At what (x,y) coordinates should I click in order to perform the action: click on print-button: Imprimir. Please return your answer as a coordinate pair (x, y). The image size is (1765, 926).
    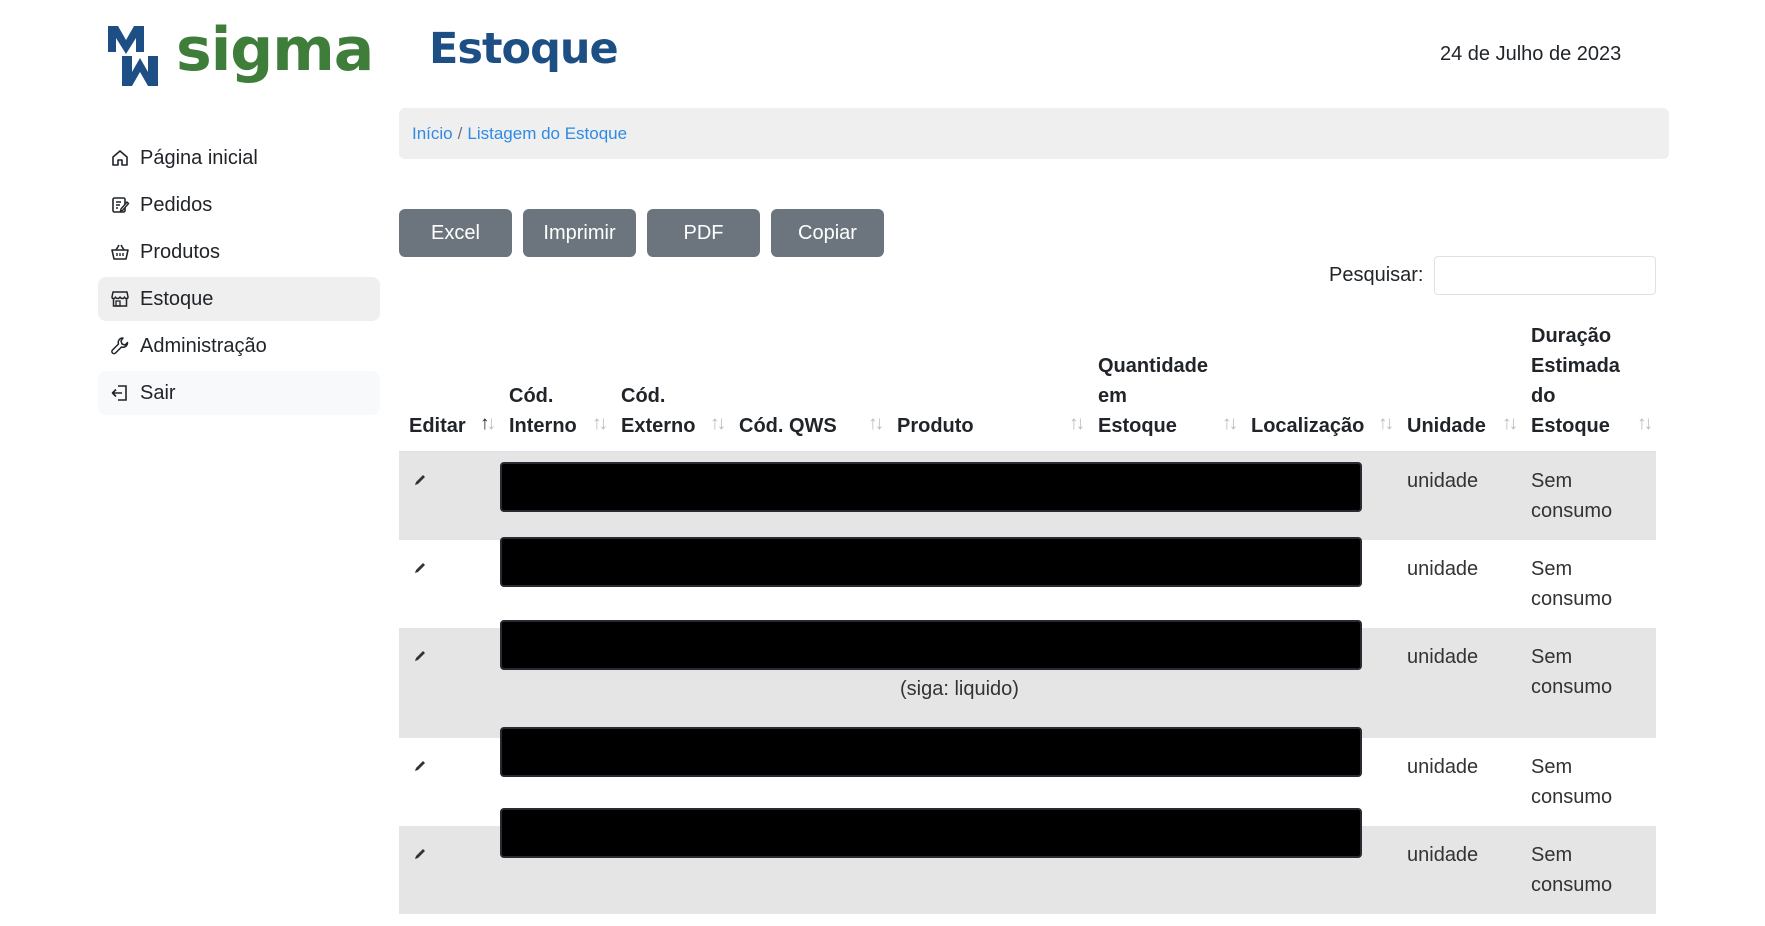
    Looking at the image, I should click on (579, 233).